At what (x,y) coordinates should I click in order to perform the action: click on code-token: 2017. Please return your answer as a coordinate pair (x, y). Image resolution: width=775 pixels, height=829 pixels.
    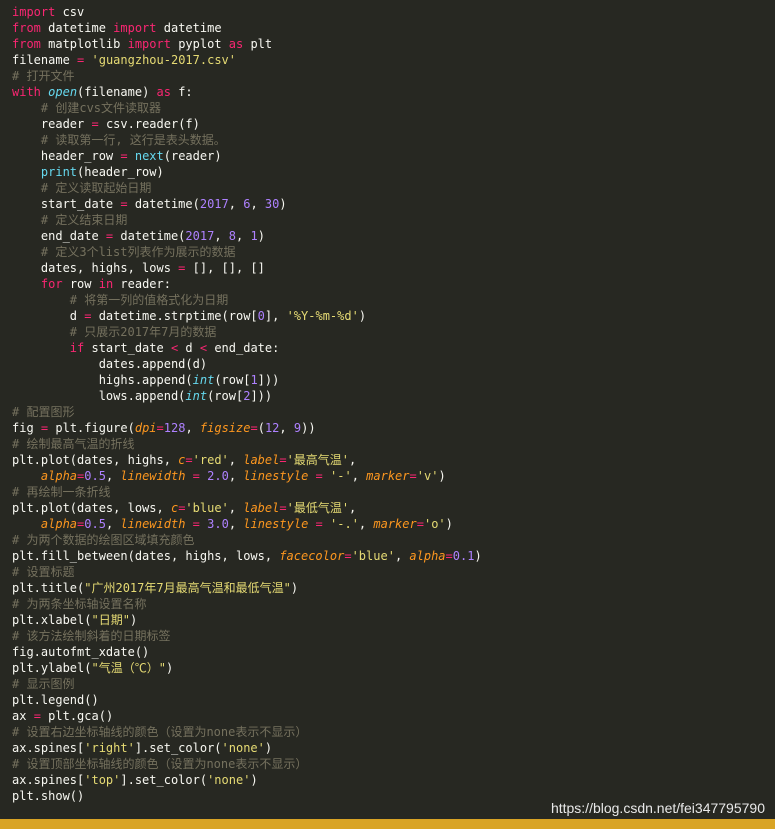
    Looking at the image, I should click on (200, 236).